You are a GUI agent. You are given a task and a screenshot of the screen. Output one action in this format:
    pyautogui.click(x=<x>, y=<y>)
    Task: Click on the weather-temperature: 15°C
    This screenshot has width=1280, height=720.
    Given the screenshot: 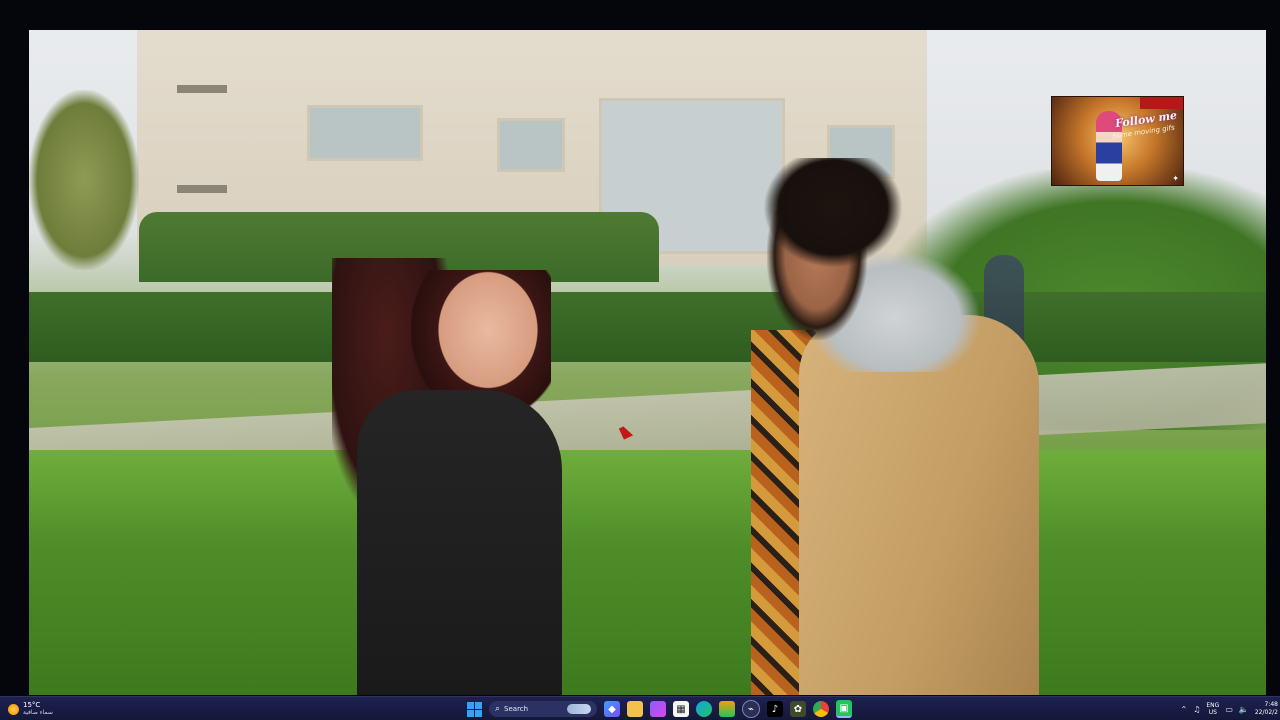 What is the action you would take?
    pyautogui.click(x=32, y=705)
    